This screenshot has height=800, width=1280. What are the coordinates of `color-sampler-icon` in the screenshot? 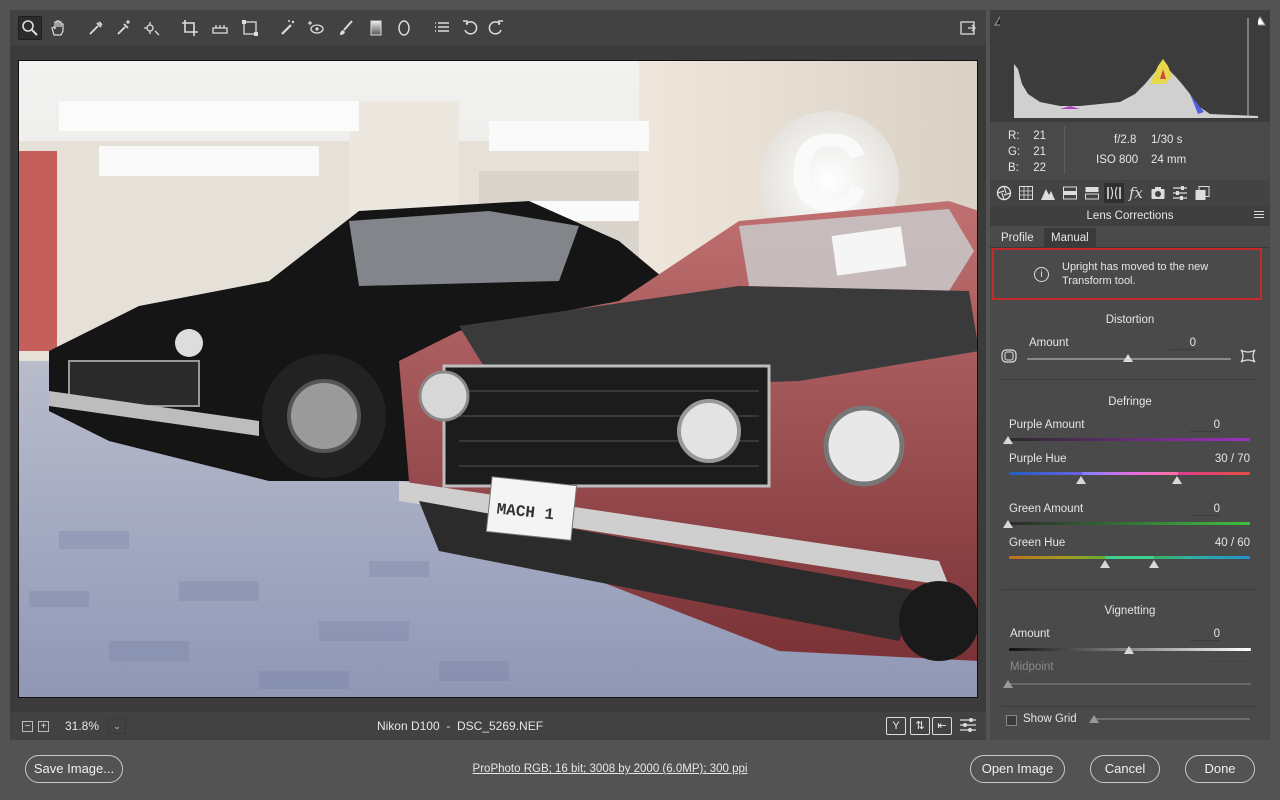 It's located at (124, 28).